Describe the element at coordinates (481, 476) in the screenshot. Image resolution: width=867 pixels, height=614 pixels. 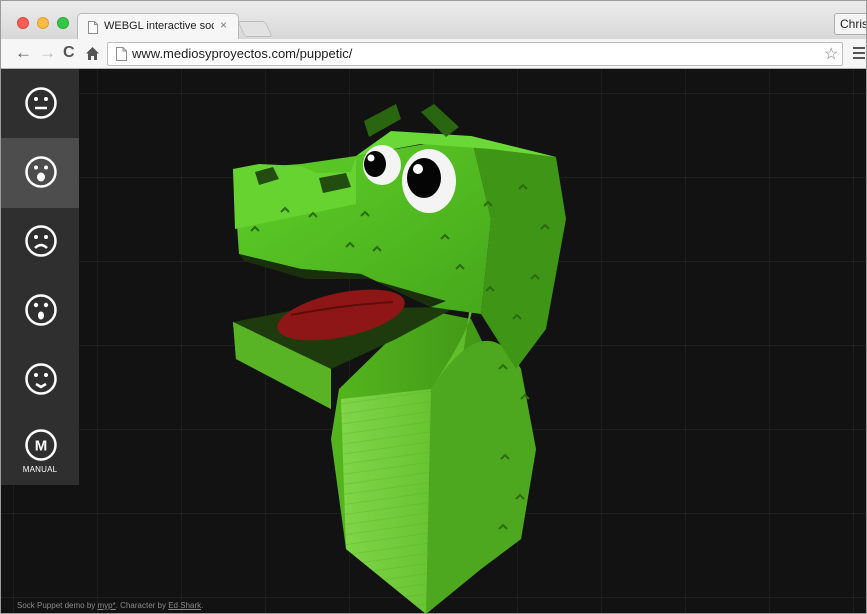
I see `puppet-neck-side` at that location.